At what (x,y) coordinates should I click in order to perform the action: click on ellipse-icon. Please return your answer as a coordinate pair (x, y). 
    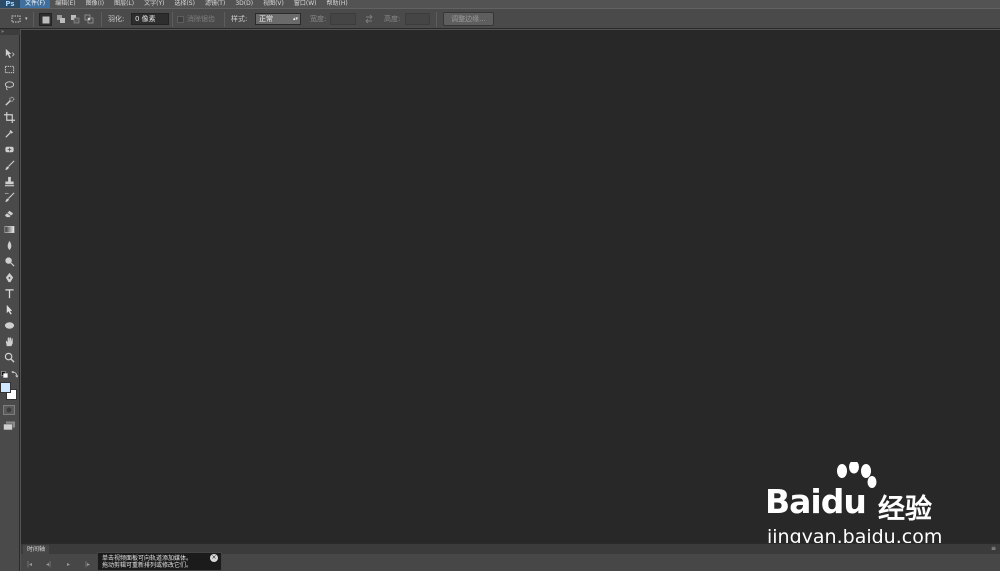
    Looking at the image, I should click on (9, 325).